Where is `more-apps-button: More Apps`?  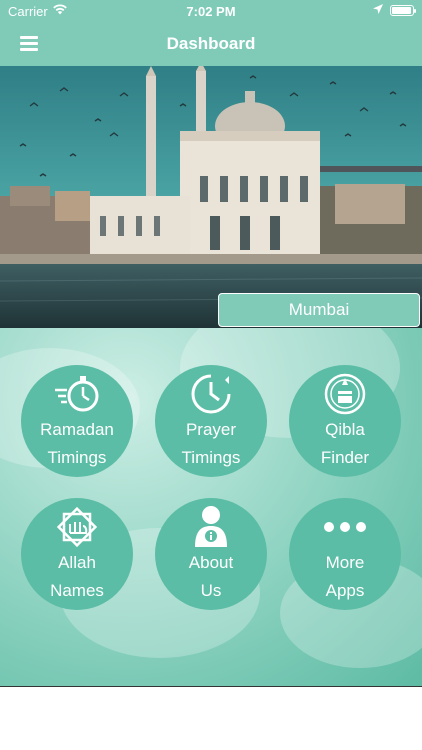
more-apps-button: More Apps is located at coordinates (345, 554).